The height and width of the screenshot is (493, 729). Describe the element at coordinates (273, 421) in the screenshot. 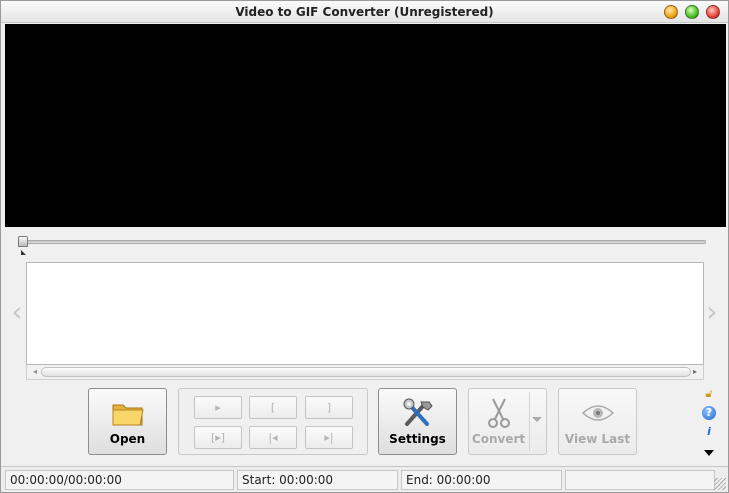

I see `playback-controls: ▸ [ ] [▸] |◂ ▸|` at that location.